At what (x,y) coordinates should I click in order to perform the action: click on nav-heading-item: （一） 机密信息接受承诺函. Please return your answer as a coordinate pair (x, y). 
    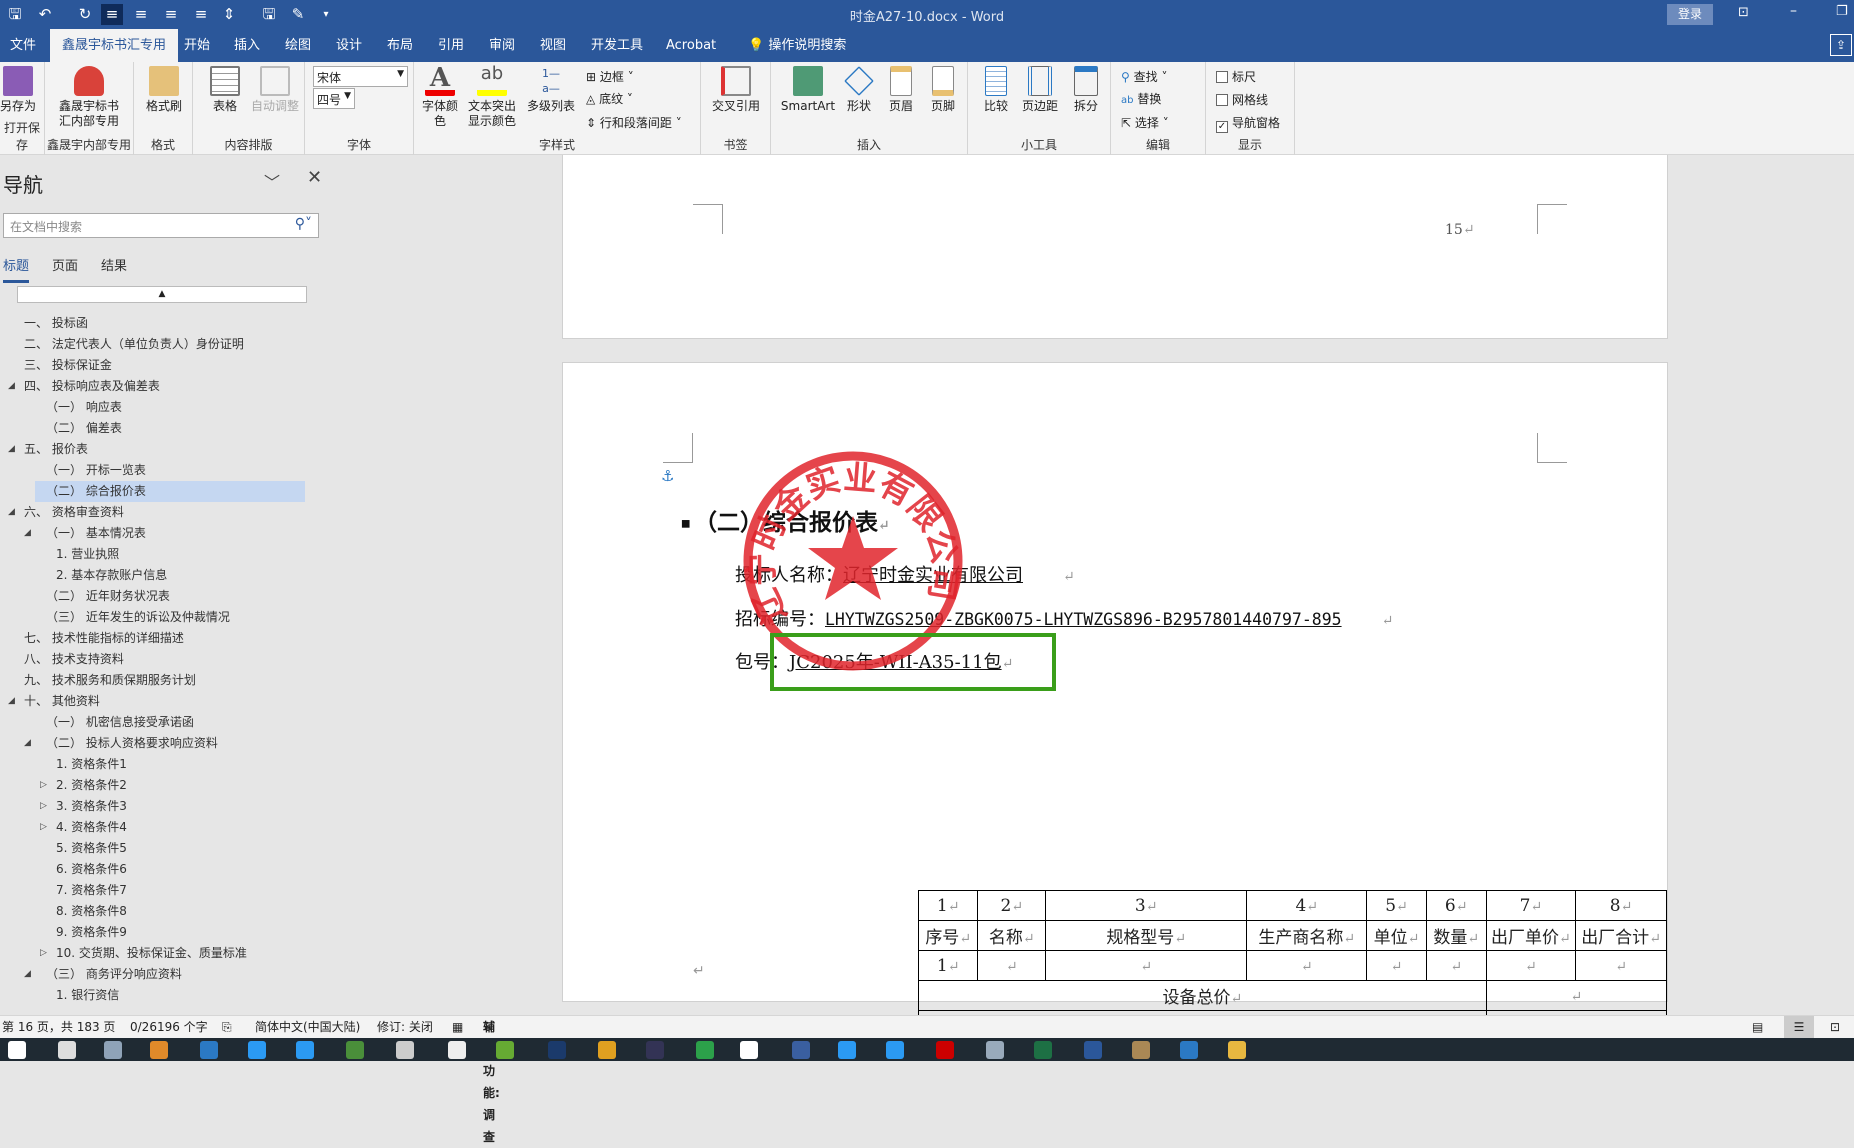
    Looking at the image, I should click on (160, 722).